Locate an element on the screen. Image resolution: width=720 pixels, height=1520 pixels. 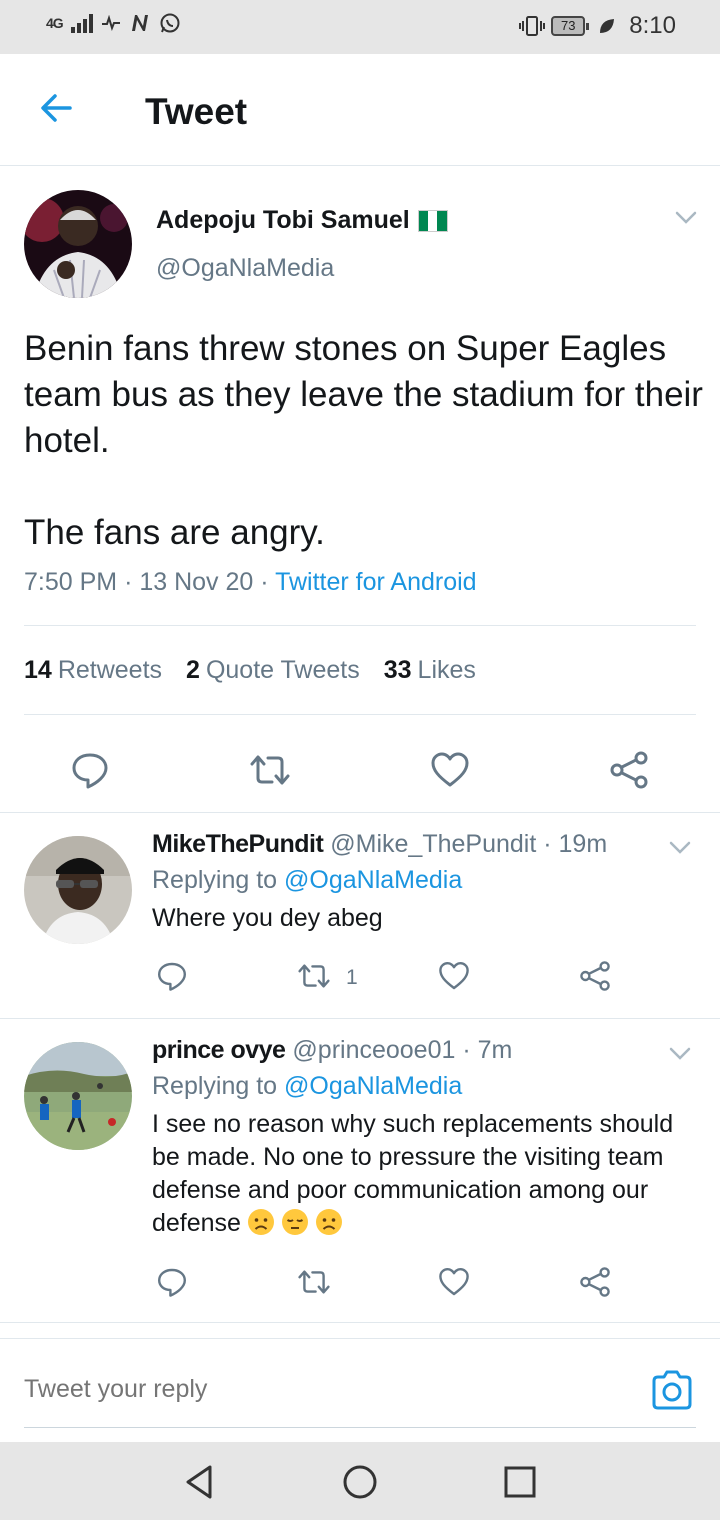
tweet-date: 13 Nov 20 is located at coordinates (196, 582).